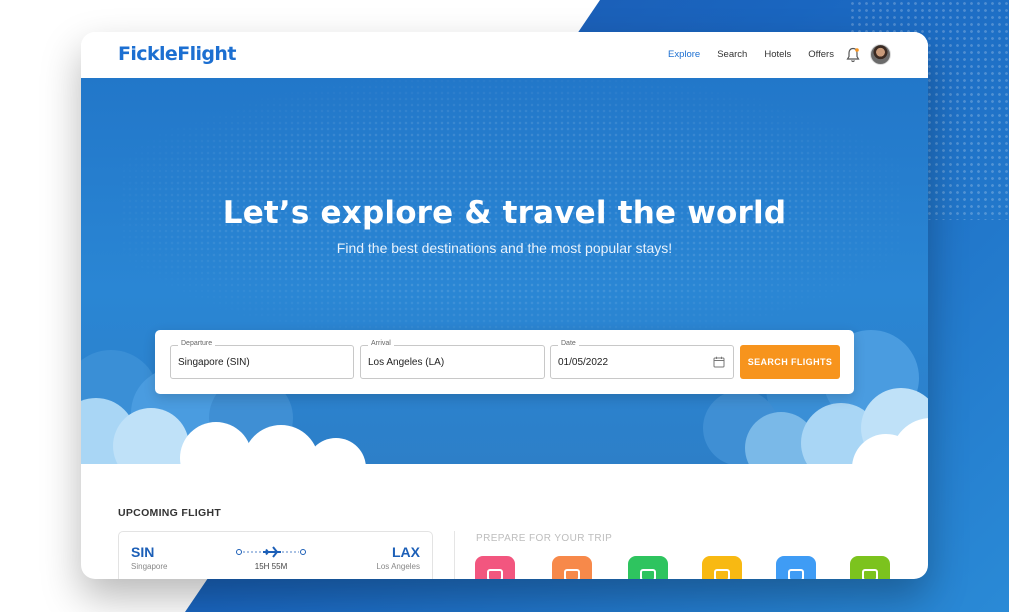 The height and width of the screenshot is (612, 1009). I want to click on date-field: Date 01/05/2022, so click(642, 359).